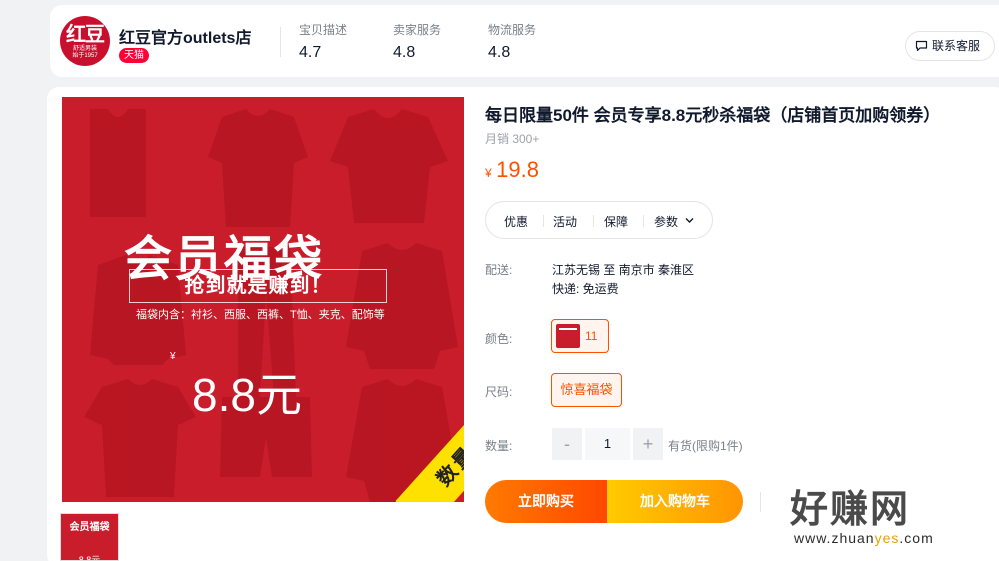 The image size is (999, 561). I want to click on logo-text: 红豆, so click(85, 34).